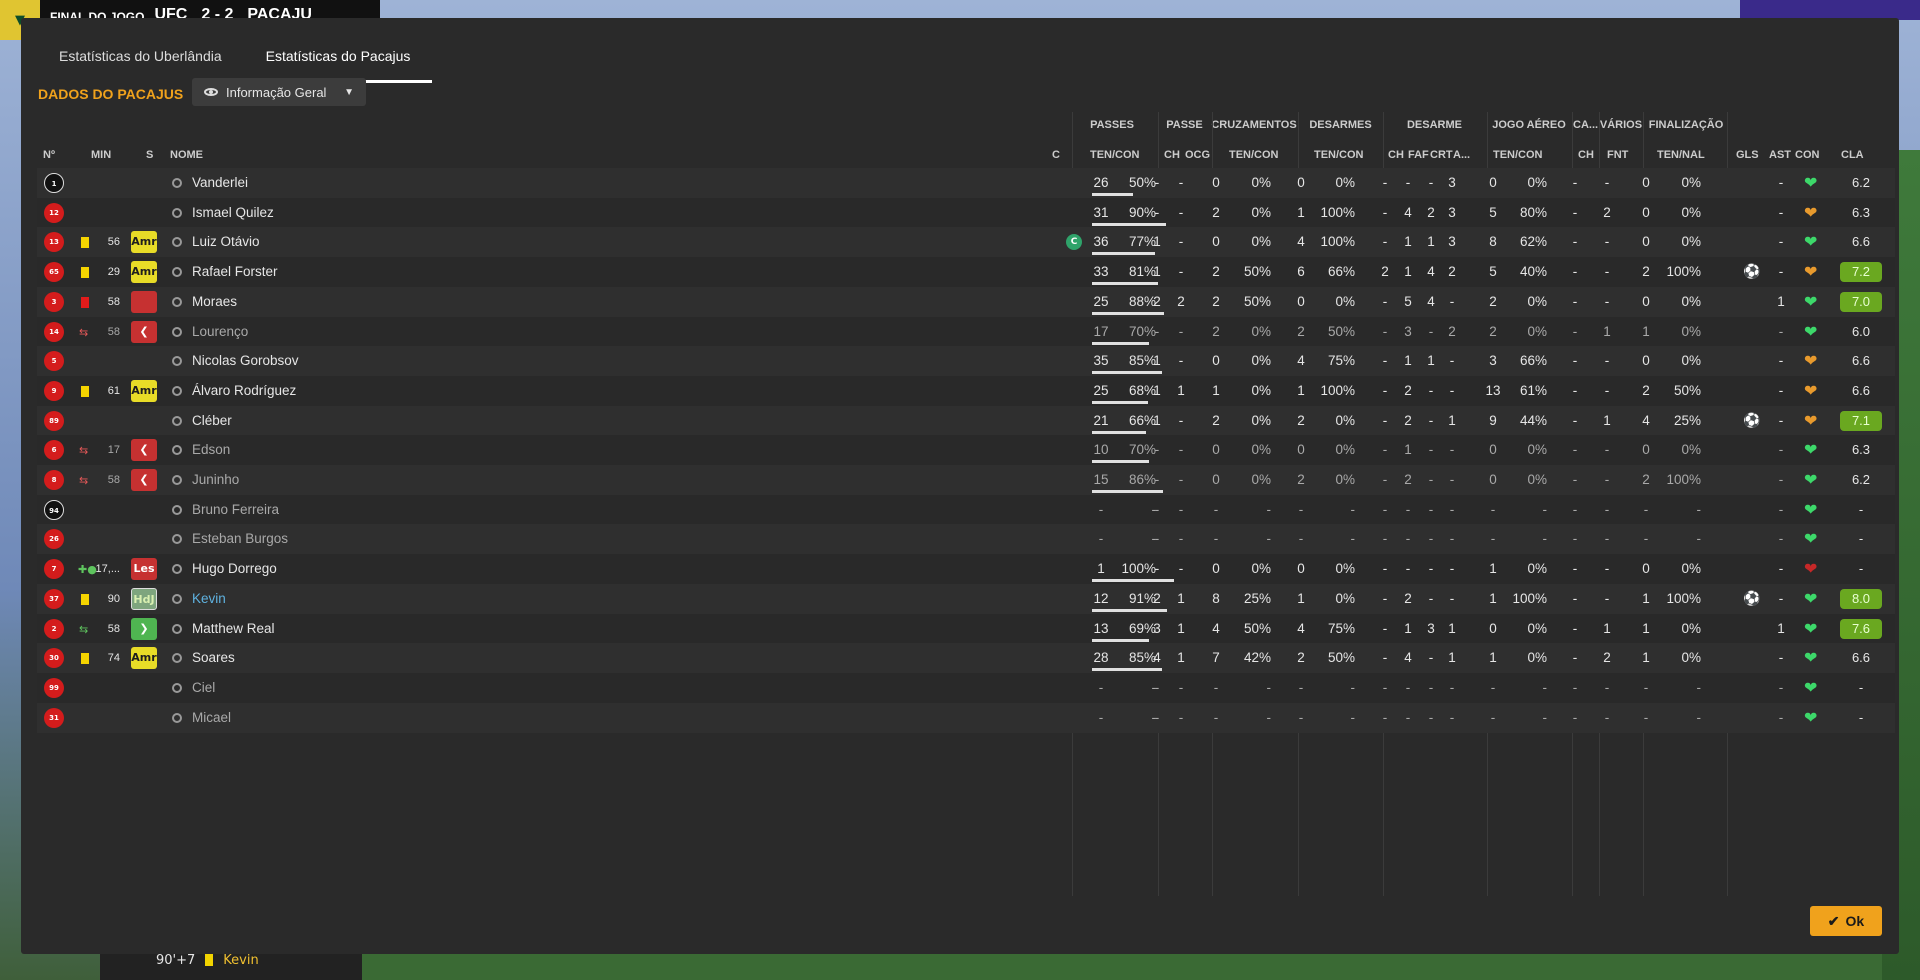 Image resolution: width=1920 pixels, height=980 pixels. What do you see at coordinates (212, 421) in the screenshot?
I see `player-name: Cléber` at bounding box center [212, 421].